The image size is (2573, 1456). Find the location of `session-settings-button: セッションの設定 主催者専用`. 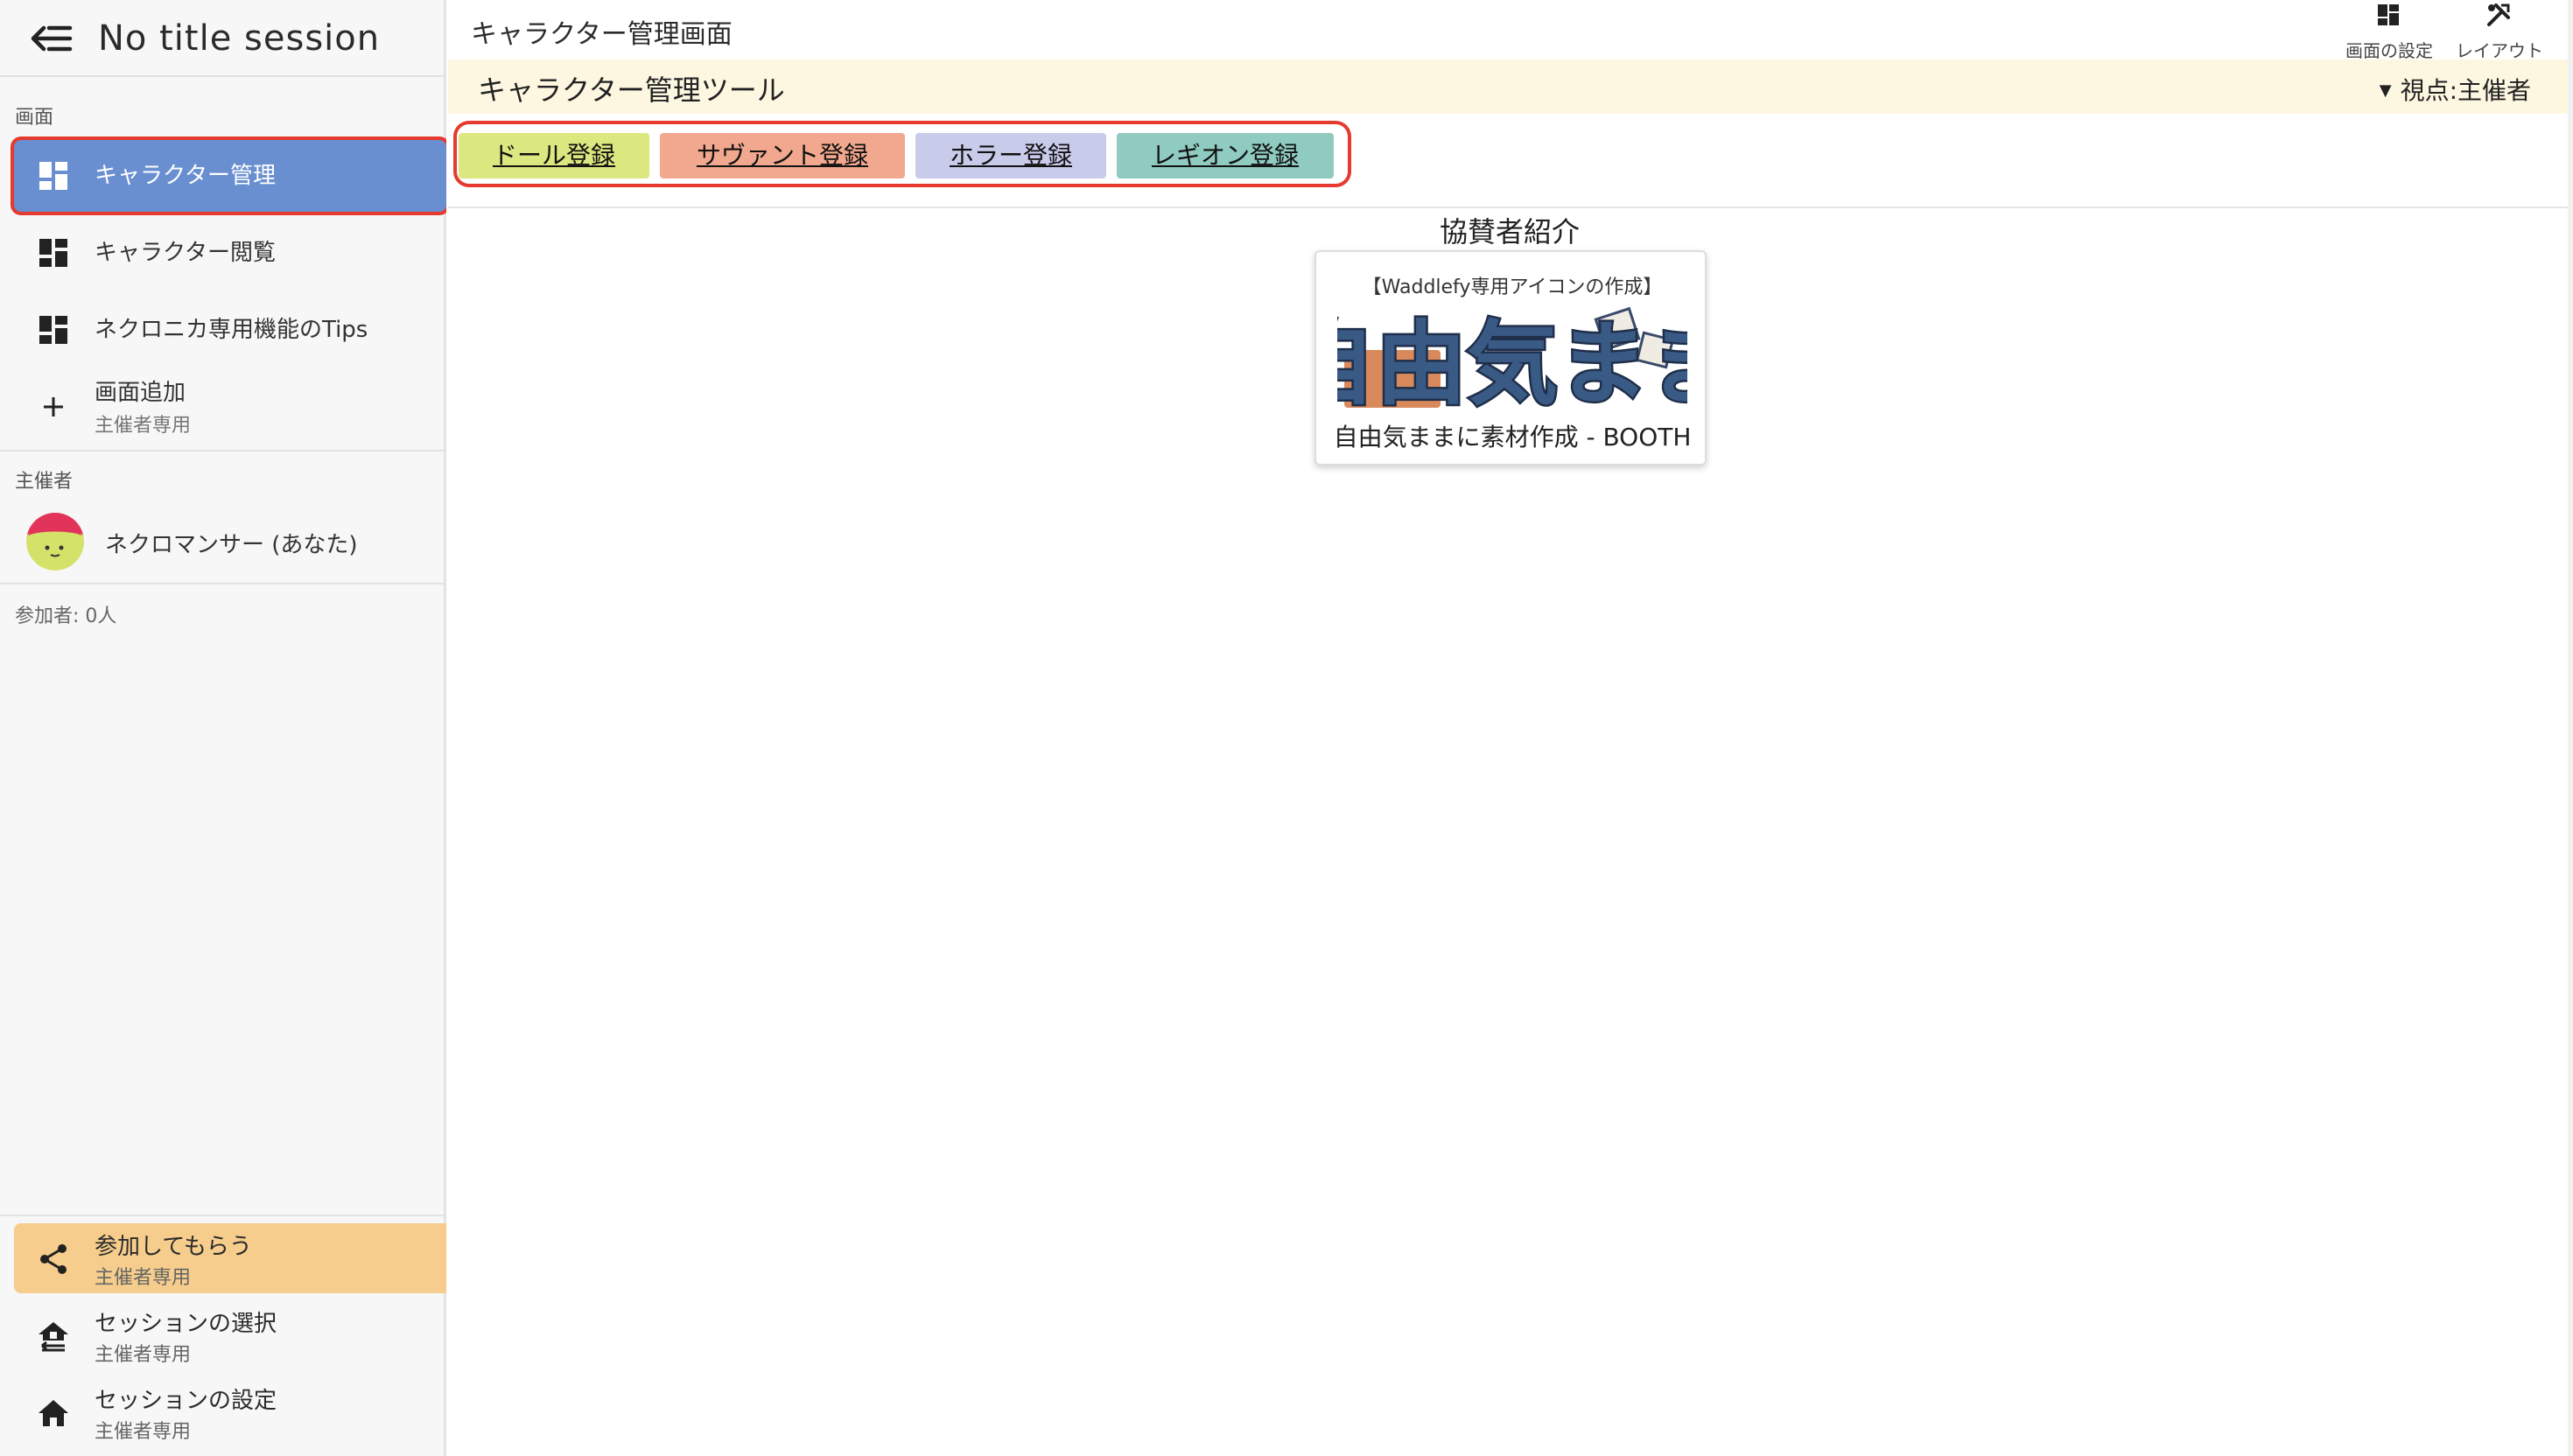

session-settings-button: セッションの設定 主催者専用 is located at coordinates (230, 1412).